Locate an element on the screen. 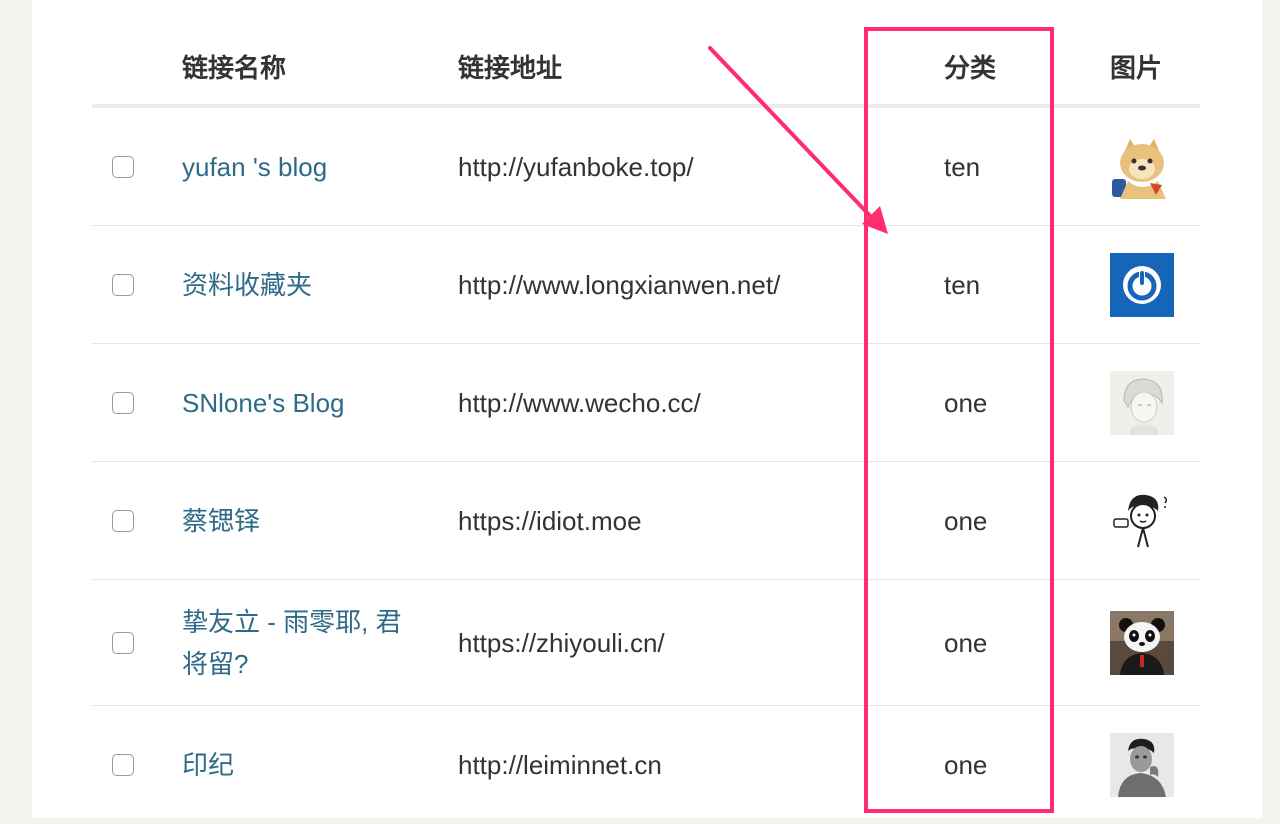 The image size is (1280, 824). link-url: http://leiminnet.cn is located at coordinates (560, 765).